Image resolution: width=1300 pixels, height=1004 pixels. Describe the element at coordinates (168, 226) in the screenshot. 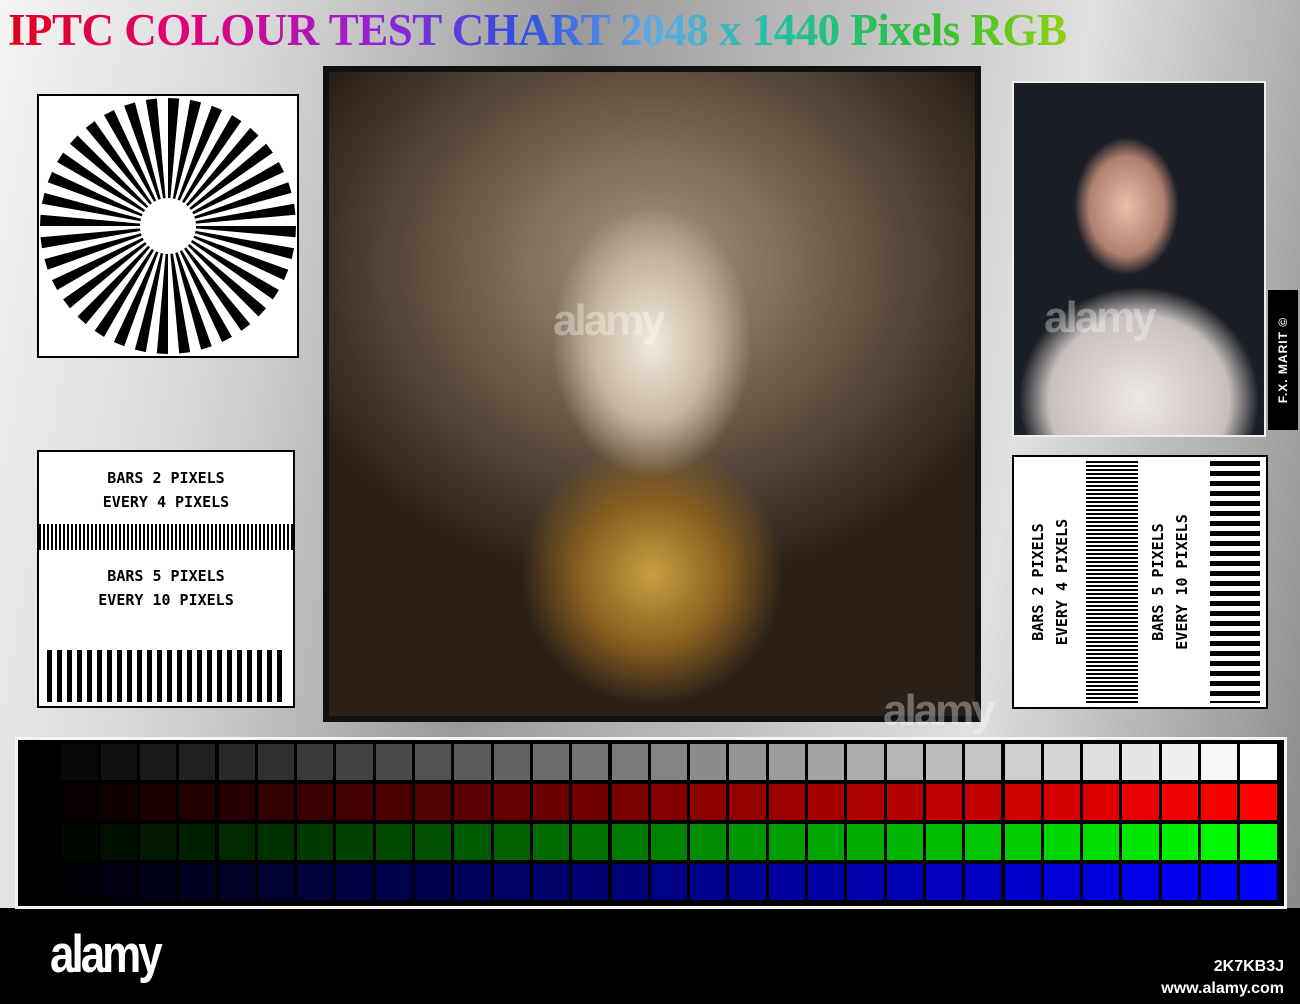

I see `starburst-target` at that location.